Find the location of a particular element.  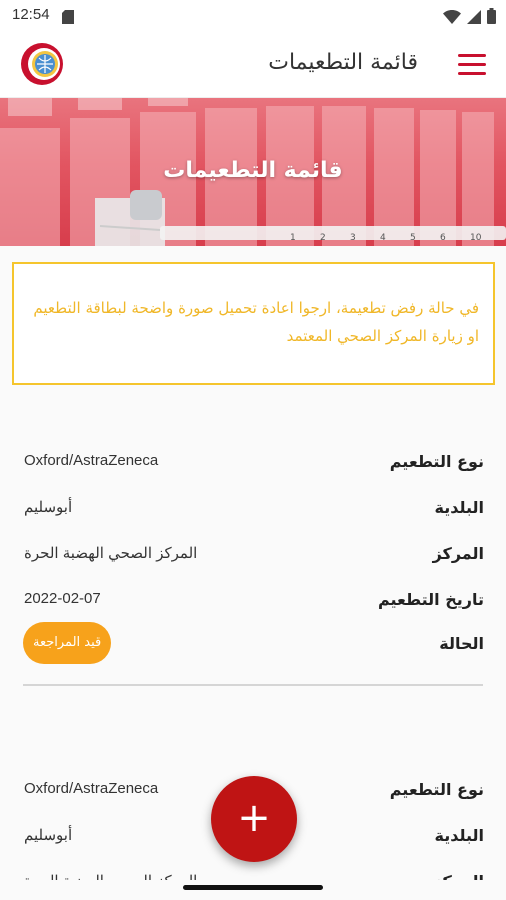

app-logo is located at coordinates (42, 64).